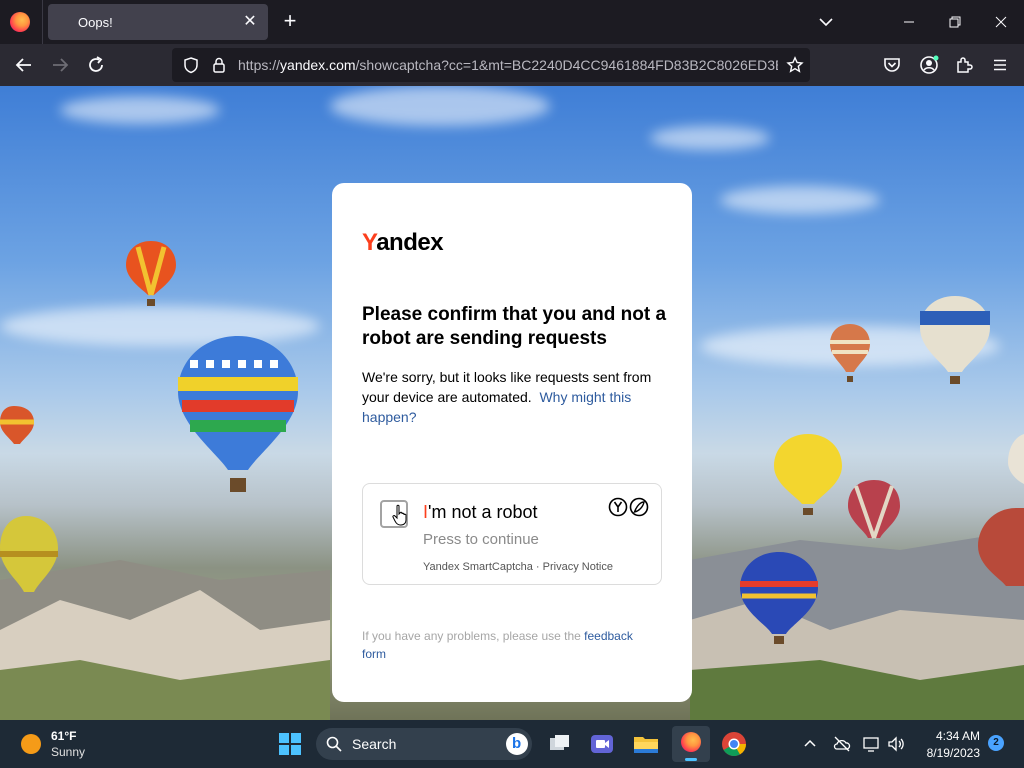 This screenshot has width=1024, height=768. Describe the element at coordinates (219, 65) in the screenshot. I see `lock-icon` at that location.